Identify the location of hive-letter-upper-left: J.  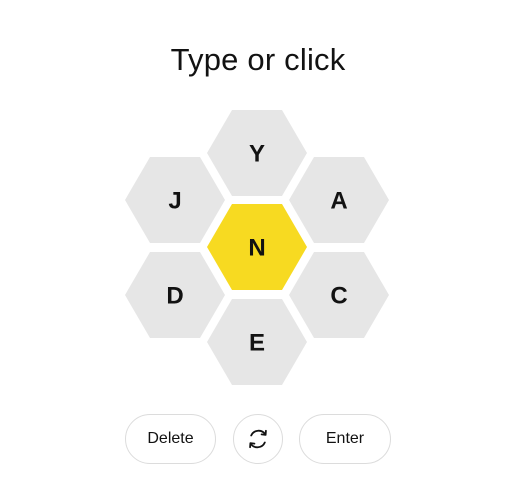
(174, 201).